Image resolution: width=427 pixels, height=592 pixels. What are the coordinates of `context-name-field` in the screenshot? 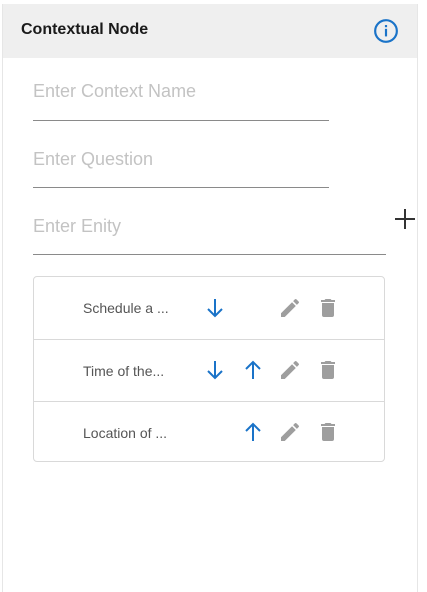 It's located at (181, 101).